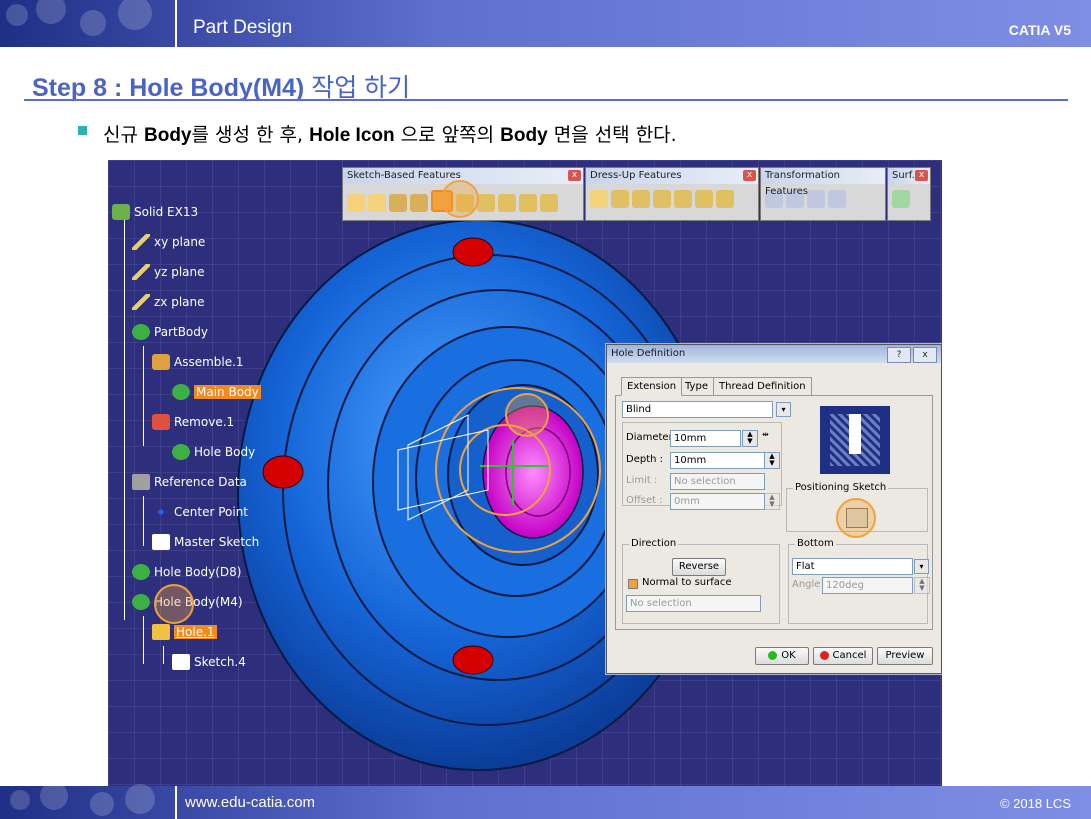 The height and width of the screenshot is (819, 1091). What do you see at coordinates (161, 362) in the screenshot?
I see `assemble-icon` at bounding box center [161, 362].